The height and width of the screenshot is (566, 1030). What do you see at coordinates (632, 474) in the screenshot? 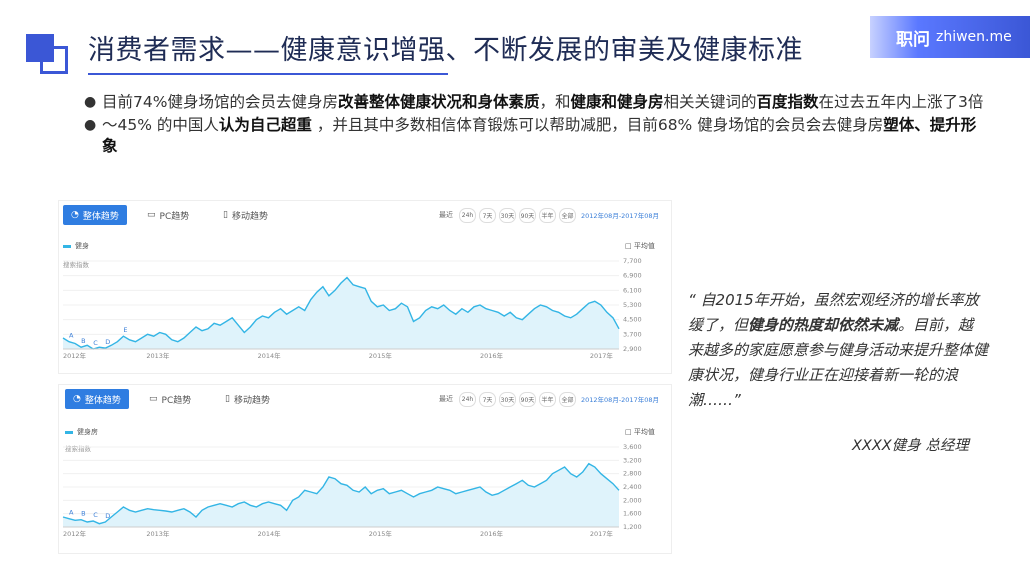
I see `y-tick-label: 2,800` at bounding box center [632, 474].